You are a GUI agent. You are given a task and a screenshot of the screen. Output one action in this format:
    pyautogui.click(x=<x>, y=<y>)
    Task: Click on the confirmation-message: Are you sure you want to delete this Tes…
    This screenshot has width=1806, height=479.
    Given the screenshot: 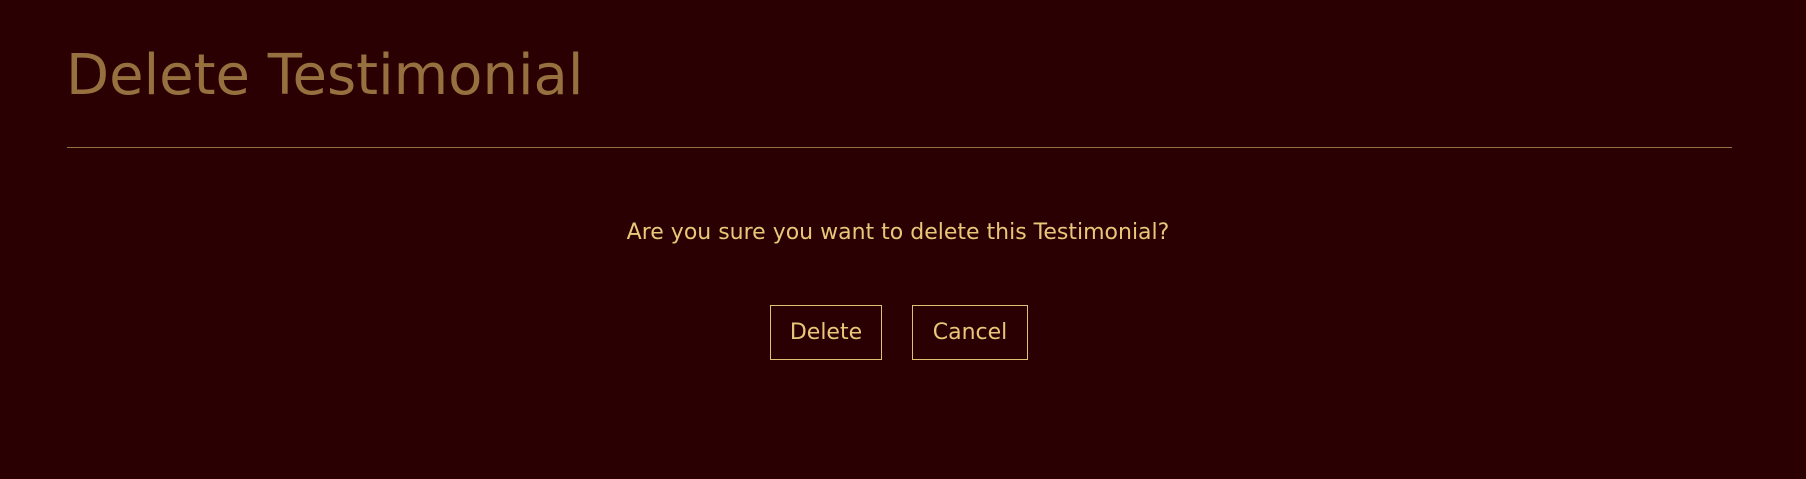 What is the action you would take?
    pyautogui.click(x=898, y=232)
    